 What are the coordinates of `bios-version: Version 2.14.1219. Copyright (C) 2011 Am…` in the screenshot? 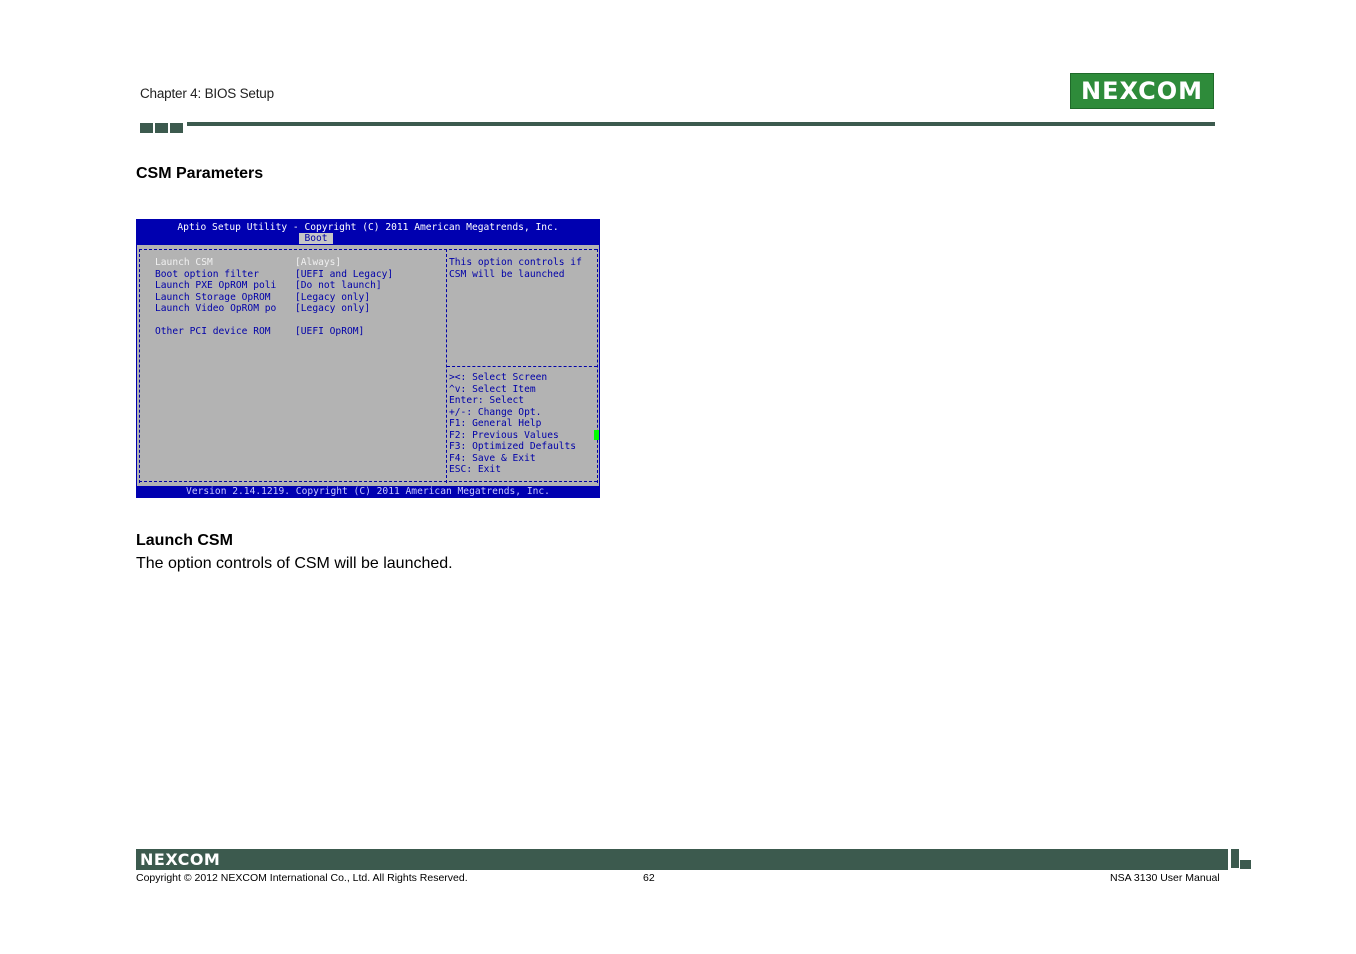 It's located at (368, 491).